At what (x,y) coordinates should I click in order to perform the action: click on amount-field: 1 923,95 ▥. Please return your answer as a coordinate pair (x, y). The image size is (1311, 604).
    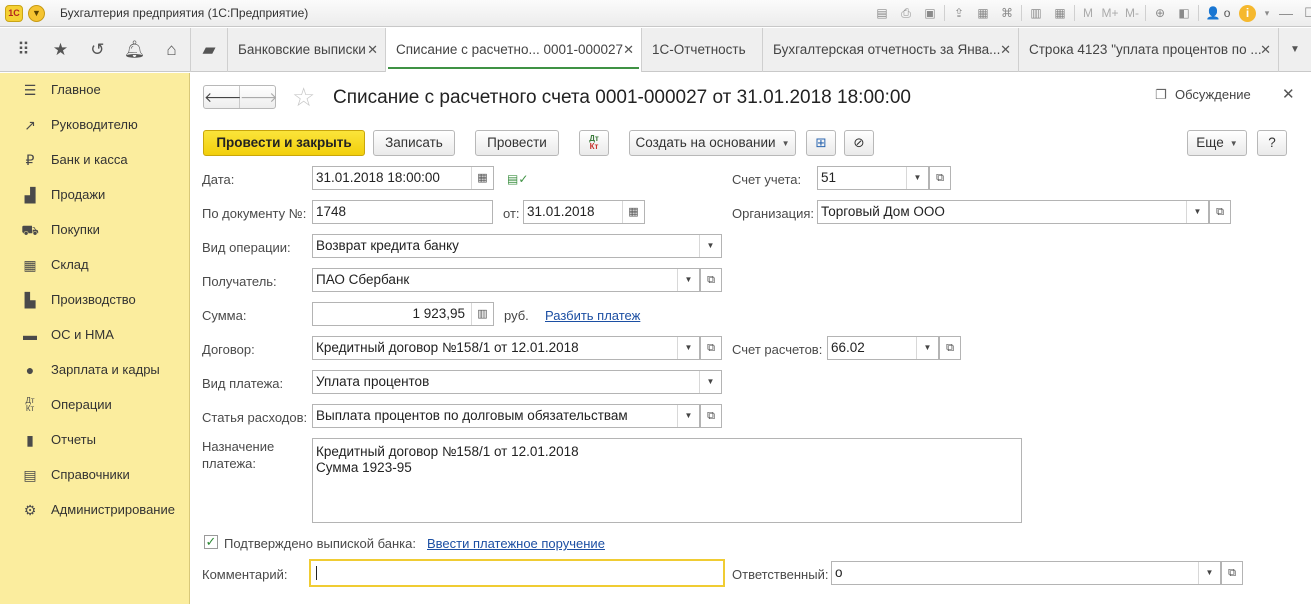
    Looking at the image, I should click on (403, 314).